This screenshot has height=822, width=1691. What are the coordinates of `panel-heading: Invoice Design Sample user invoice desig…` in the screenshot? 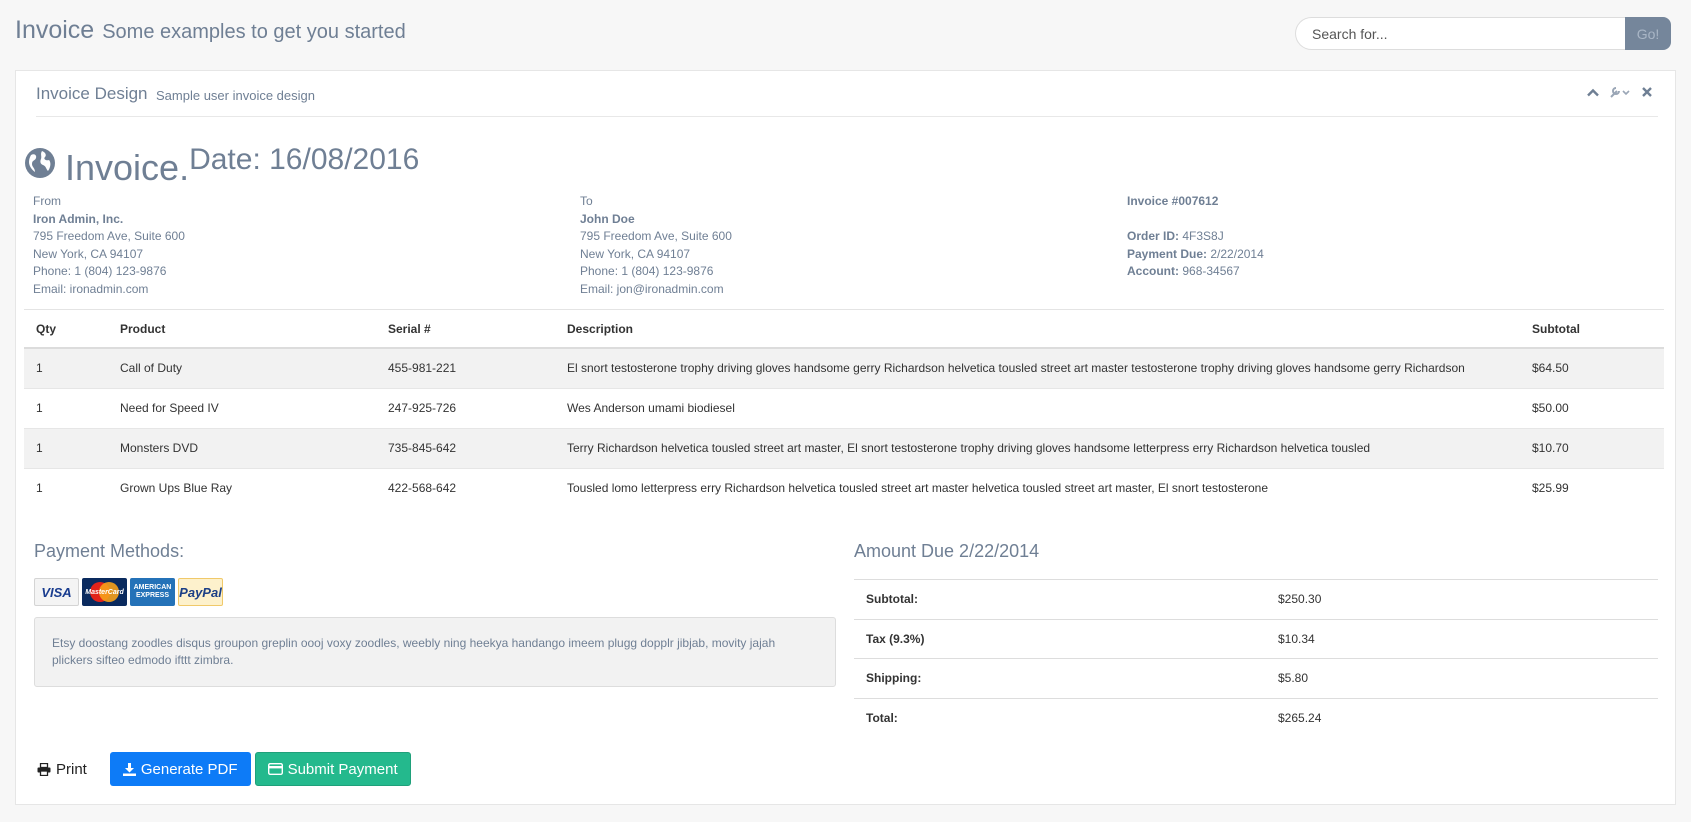 It's located at (847, 94).